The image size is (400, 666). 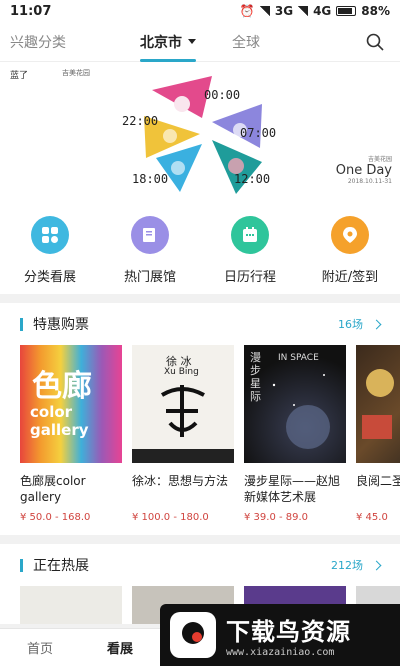 I want to click on banner-side-title: One Day, so click(x=363, y=170).